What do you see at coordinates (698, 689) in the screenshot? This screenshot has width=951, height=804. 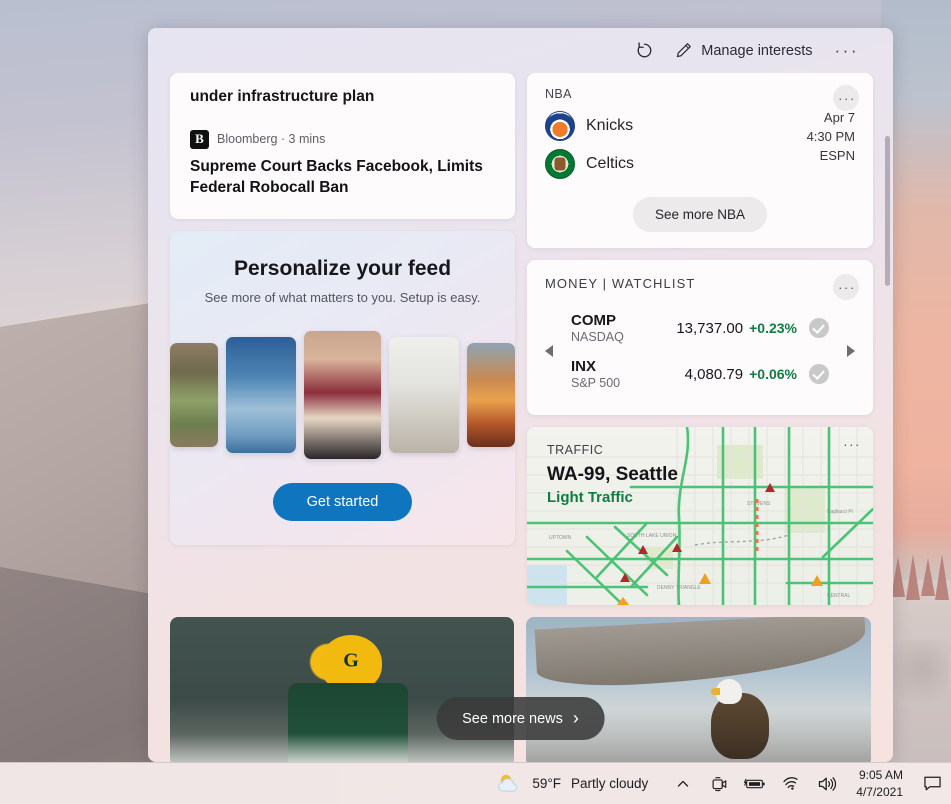 I see `bald-eagle-photo` at bounding box center [698, 689].